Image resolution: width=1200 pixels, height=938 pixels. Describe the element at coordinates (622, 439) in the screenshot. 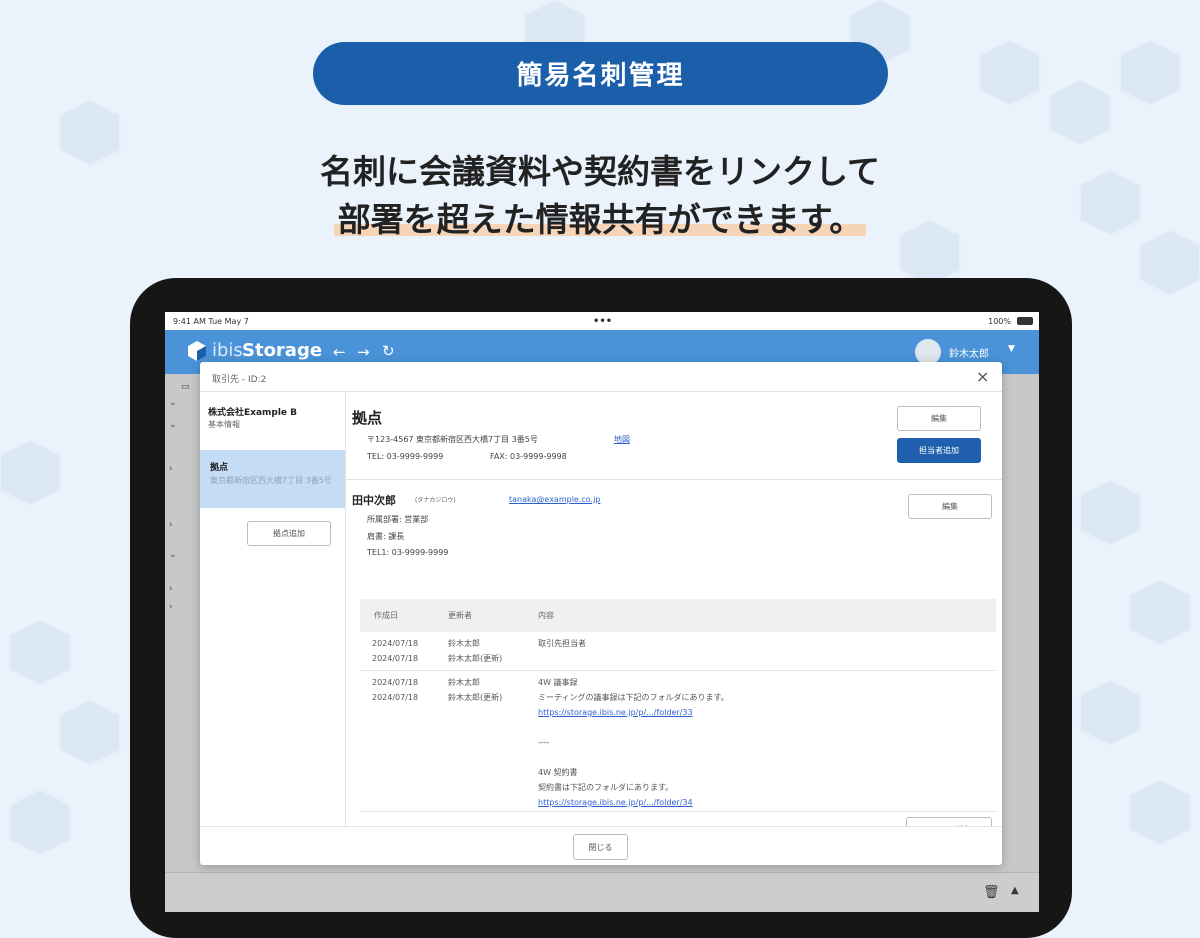

I see `map-link: 地図` at that location.